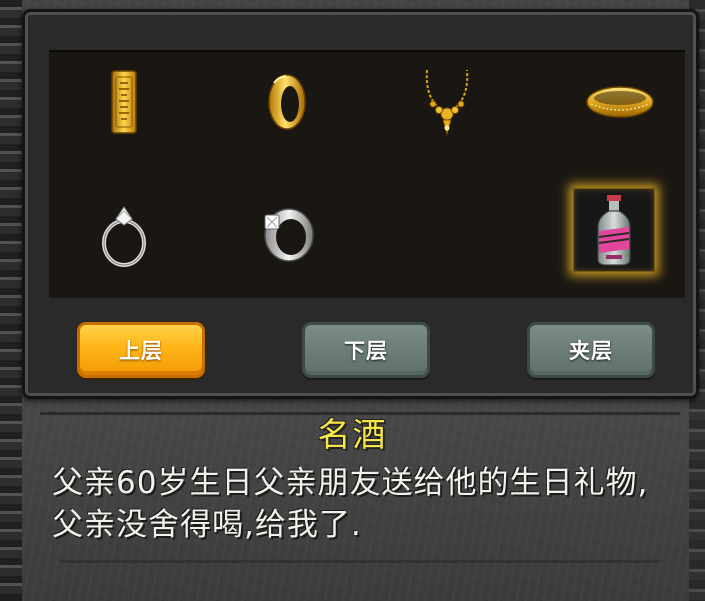 The height and width of the screenshot is (601, 705). What do you see at coordinates (287, 233) in the screenshot?
I see `silver-ring-icon` at bounding box center [287, 233].